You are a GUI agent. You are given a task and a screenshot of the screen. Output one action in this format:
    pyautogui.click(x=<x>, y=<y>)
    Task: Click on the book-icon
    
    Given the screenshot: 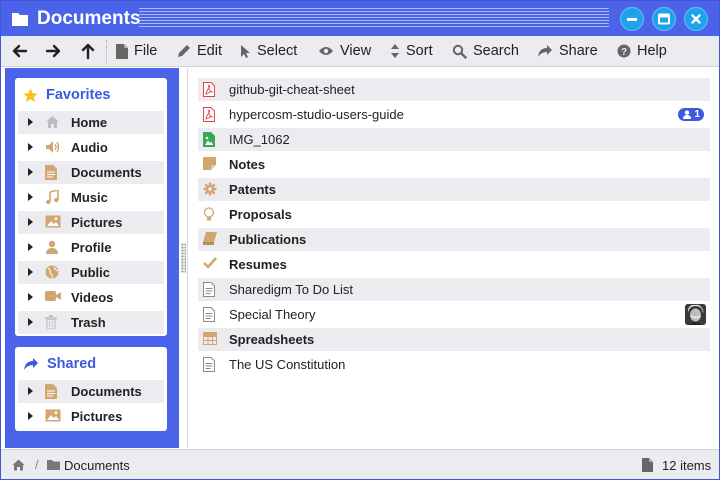 What is the action you would take?
    pyautogui.click(x=210, y=238)
    